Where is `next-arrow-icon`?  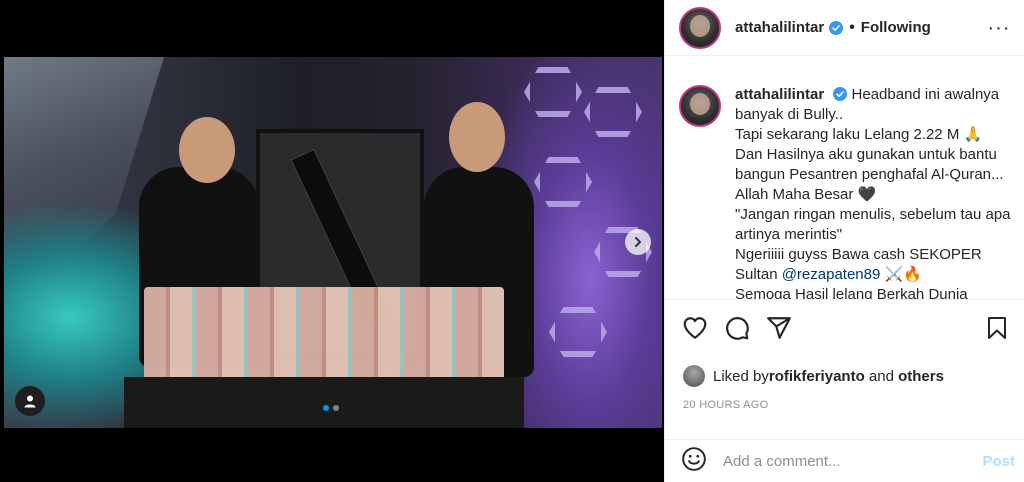
next-arrow-icon is located at coordinates (638, 242).